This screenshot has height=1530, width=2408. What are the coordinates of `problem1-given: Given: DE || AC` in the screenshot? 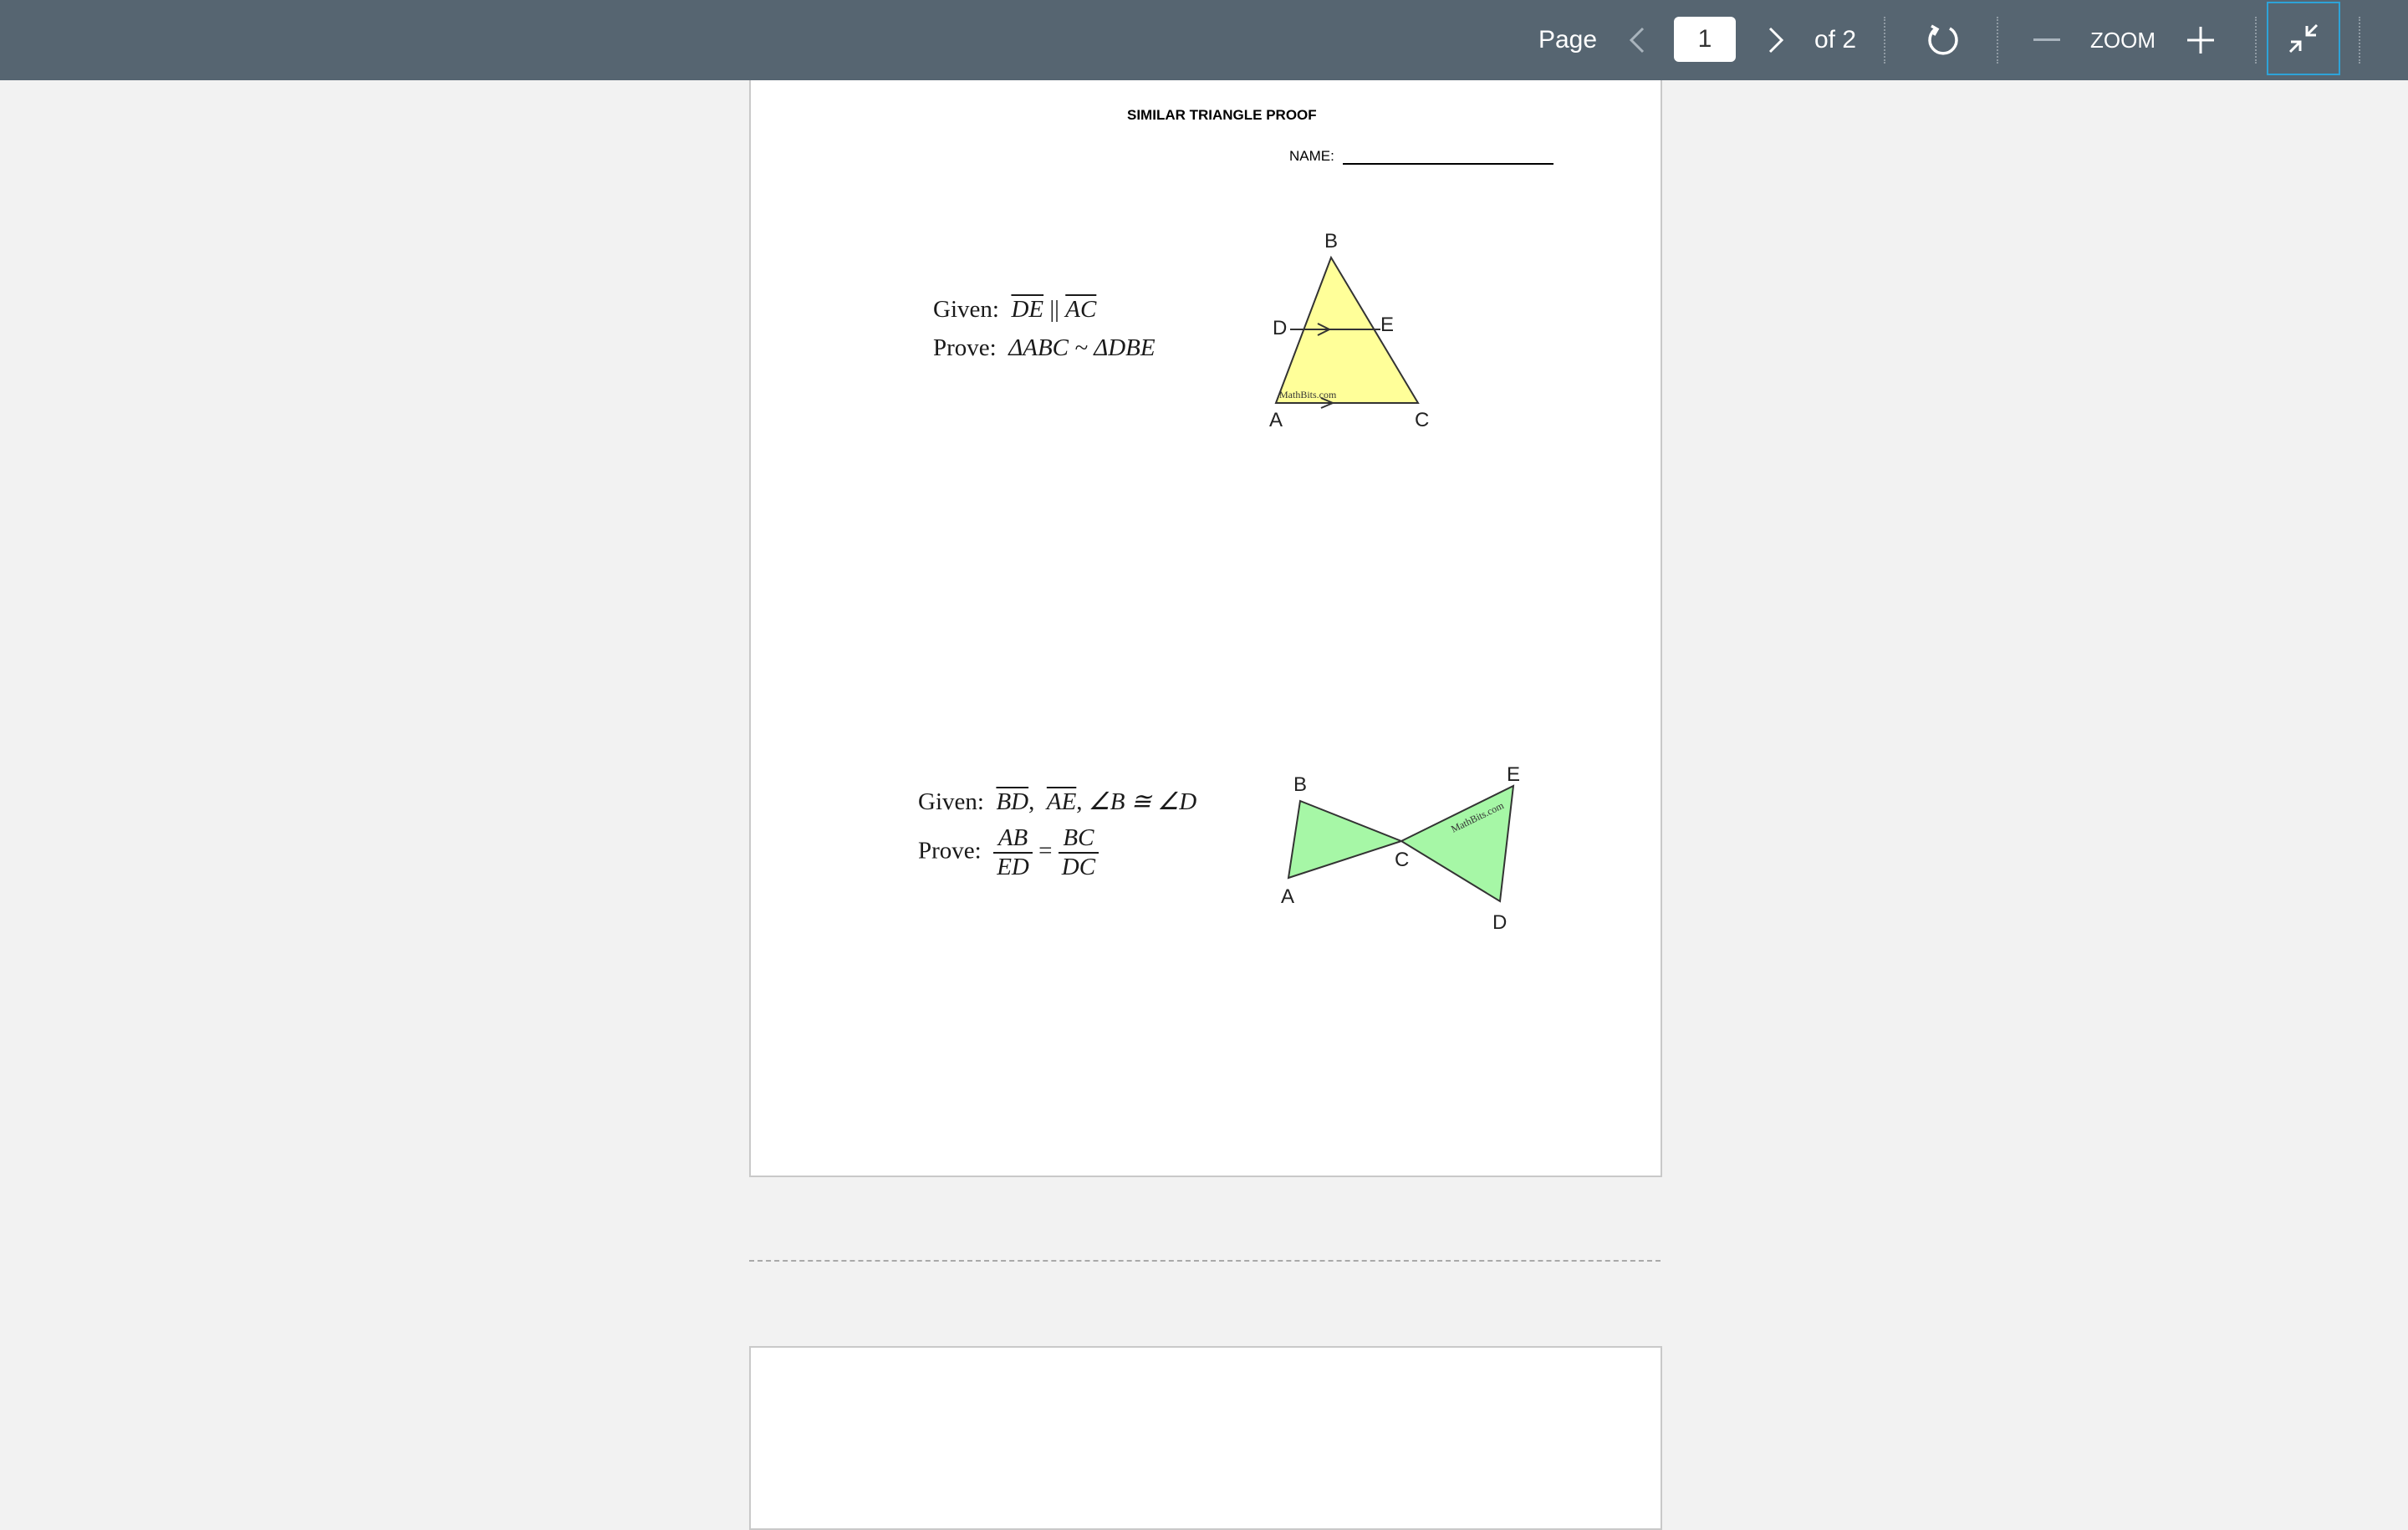 It's located at (1015, 310).